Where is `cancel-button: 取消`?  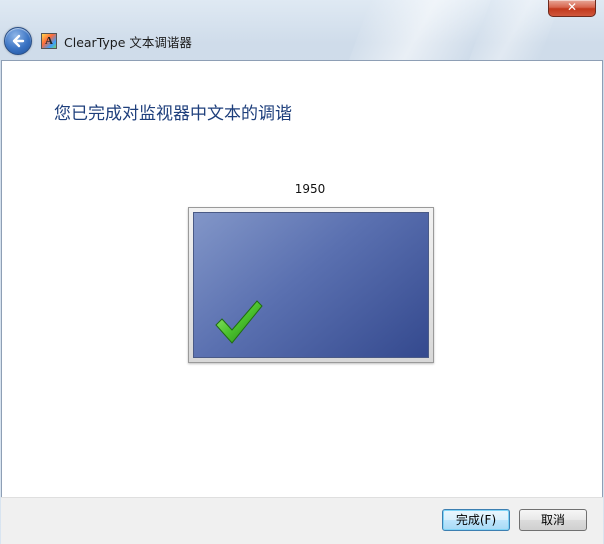
cancel-button: 取消 is located at coordinates (553, 520).